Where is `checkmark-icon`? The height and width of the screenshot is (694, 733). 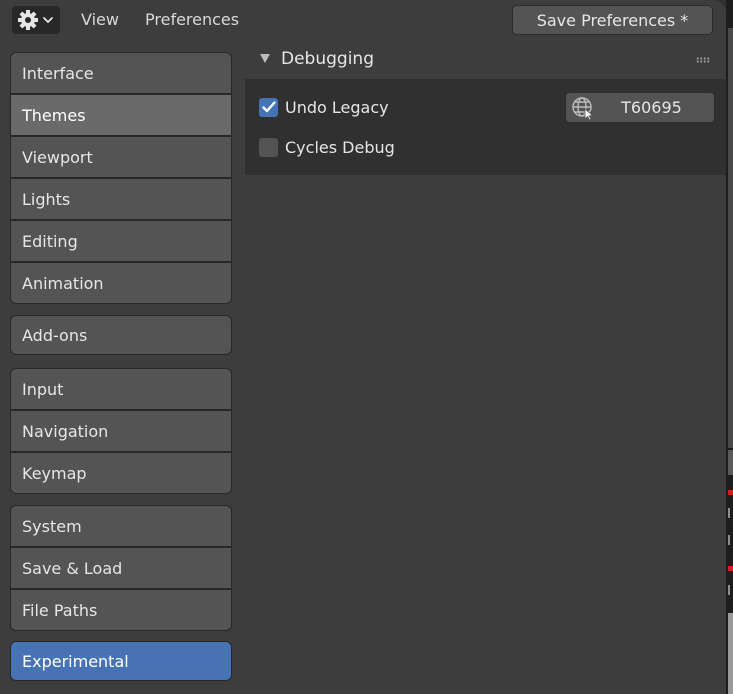
checkmark-icon is located at coordinates (268, 107).